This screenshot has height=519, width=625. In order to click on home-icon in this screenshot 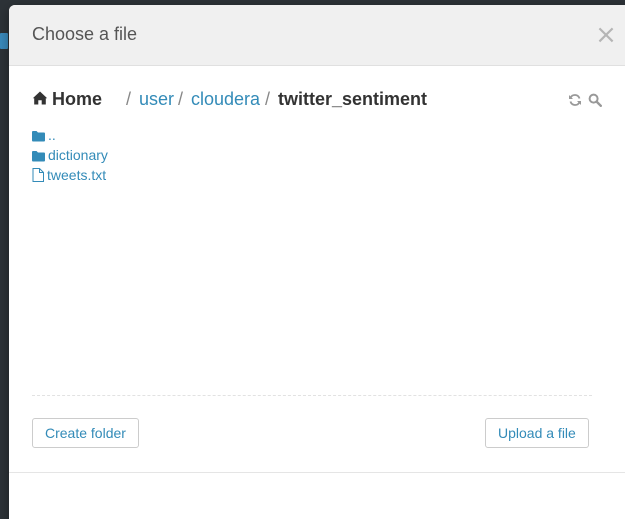, I will do `click(40, 98)`.